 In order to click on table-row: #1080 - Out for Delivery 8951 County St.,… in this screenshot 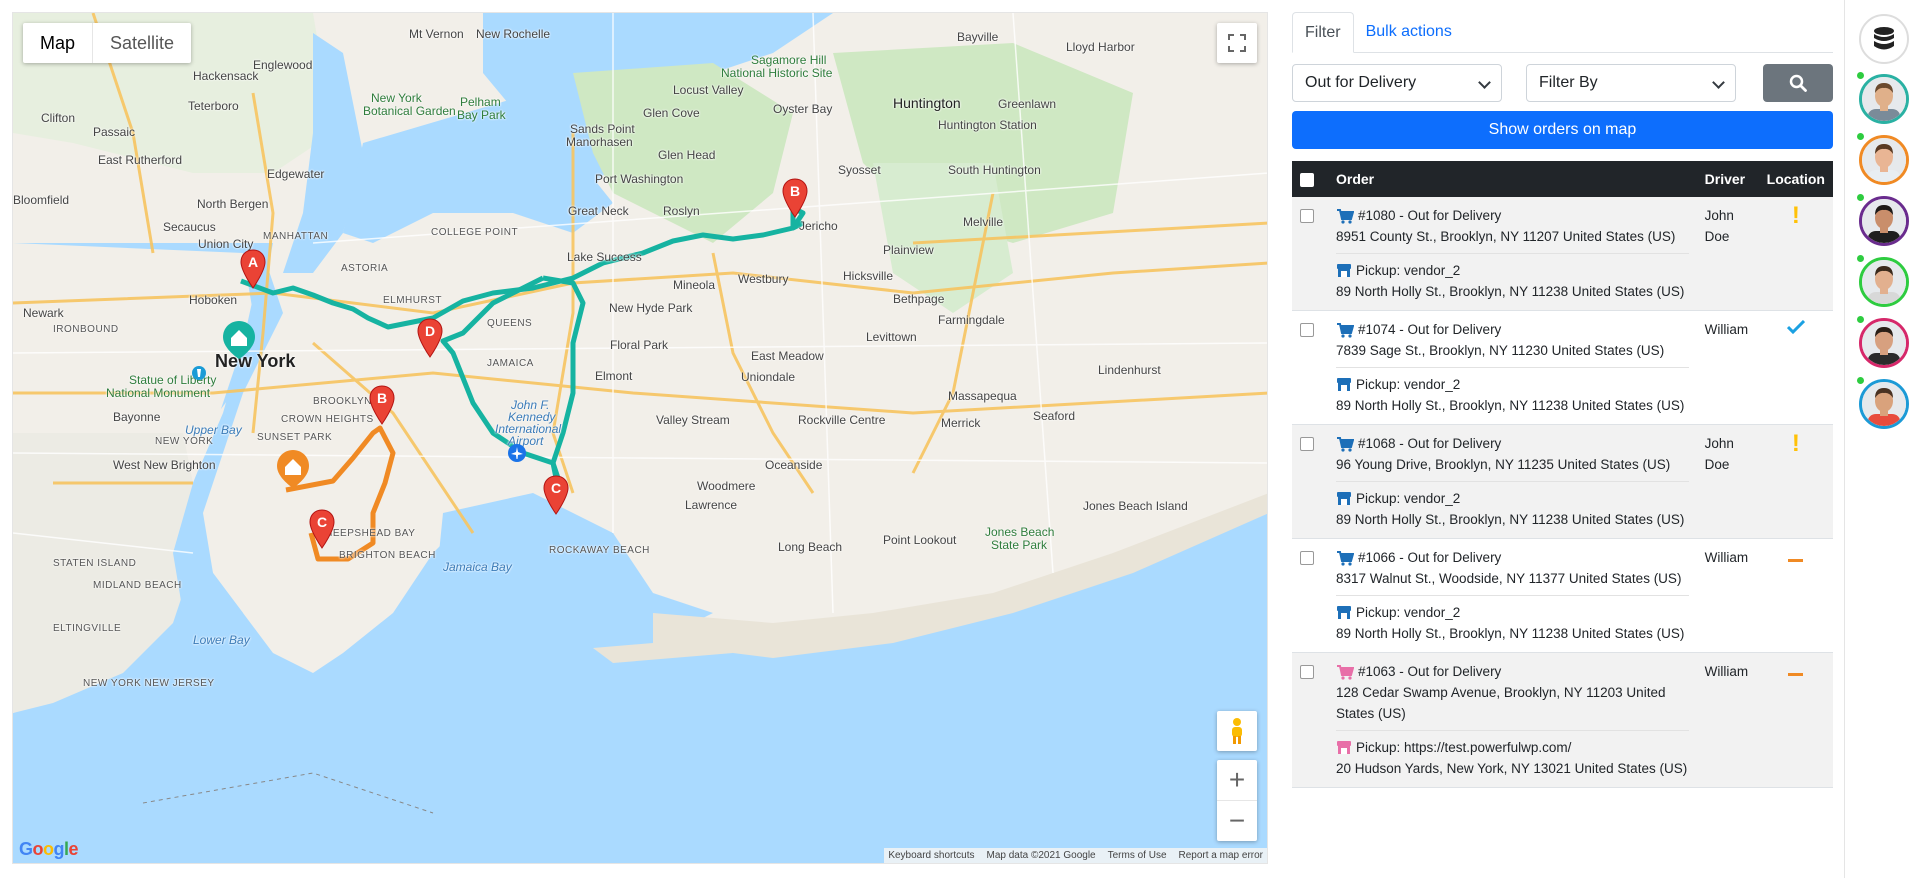, I will do `click(1562, 254)`.